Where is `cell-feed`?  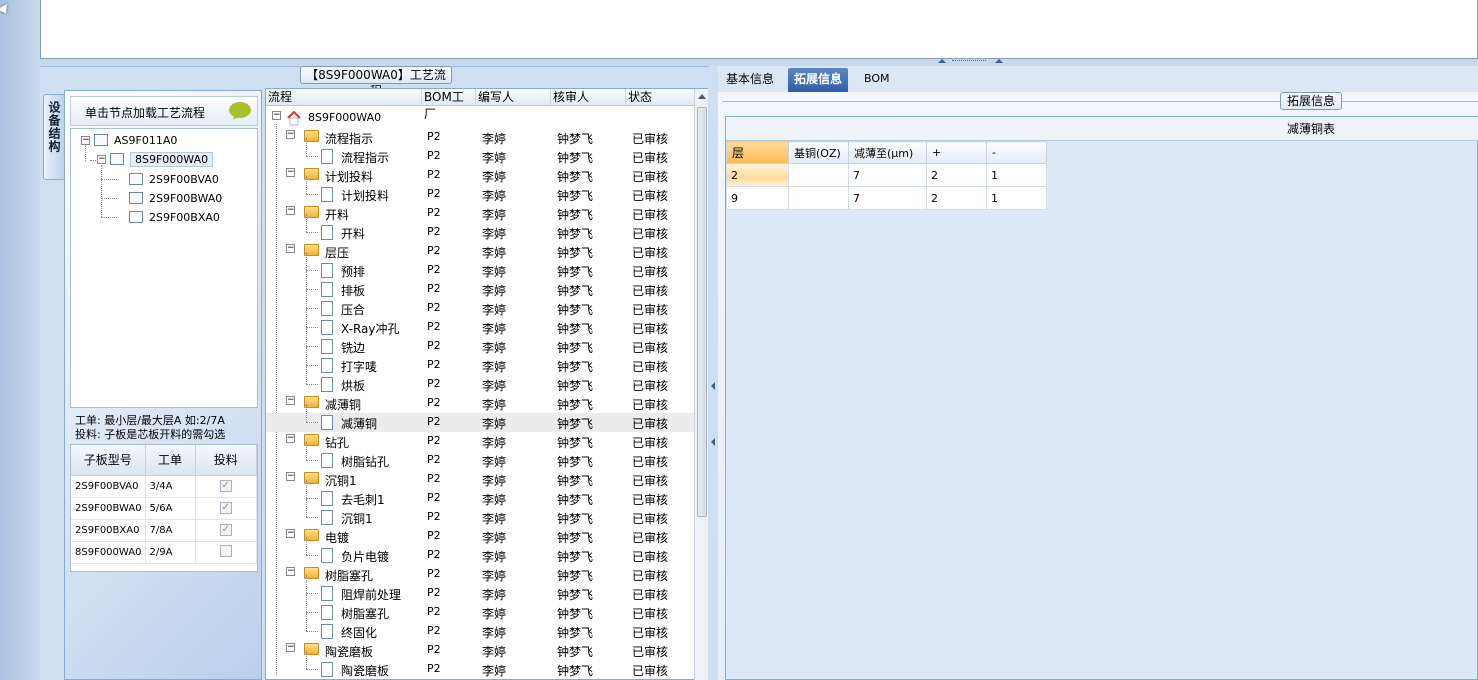
cell-feed is located at coordinates (226, 552).